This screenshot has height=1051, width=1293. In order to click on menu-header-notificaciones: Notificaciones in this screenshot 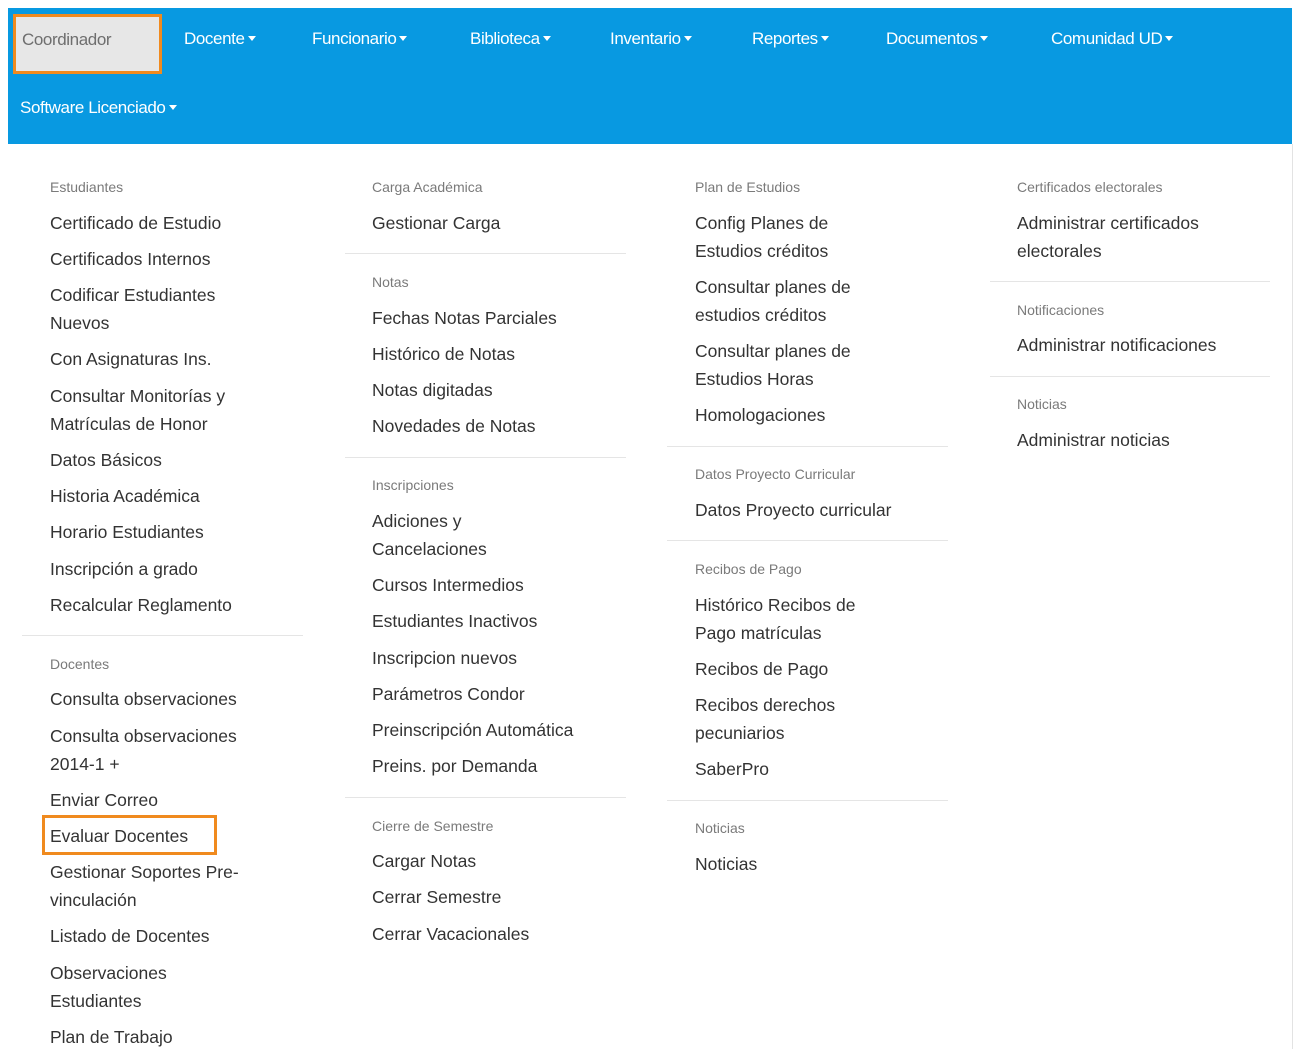, I will do `click(1061, 310)`.